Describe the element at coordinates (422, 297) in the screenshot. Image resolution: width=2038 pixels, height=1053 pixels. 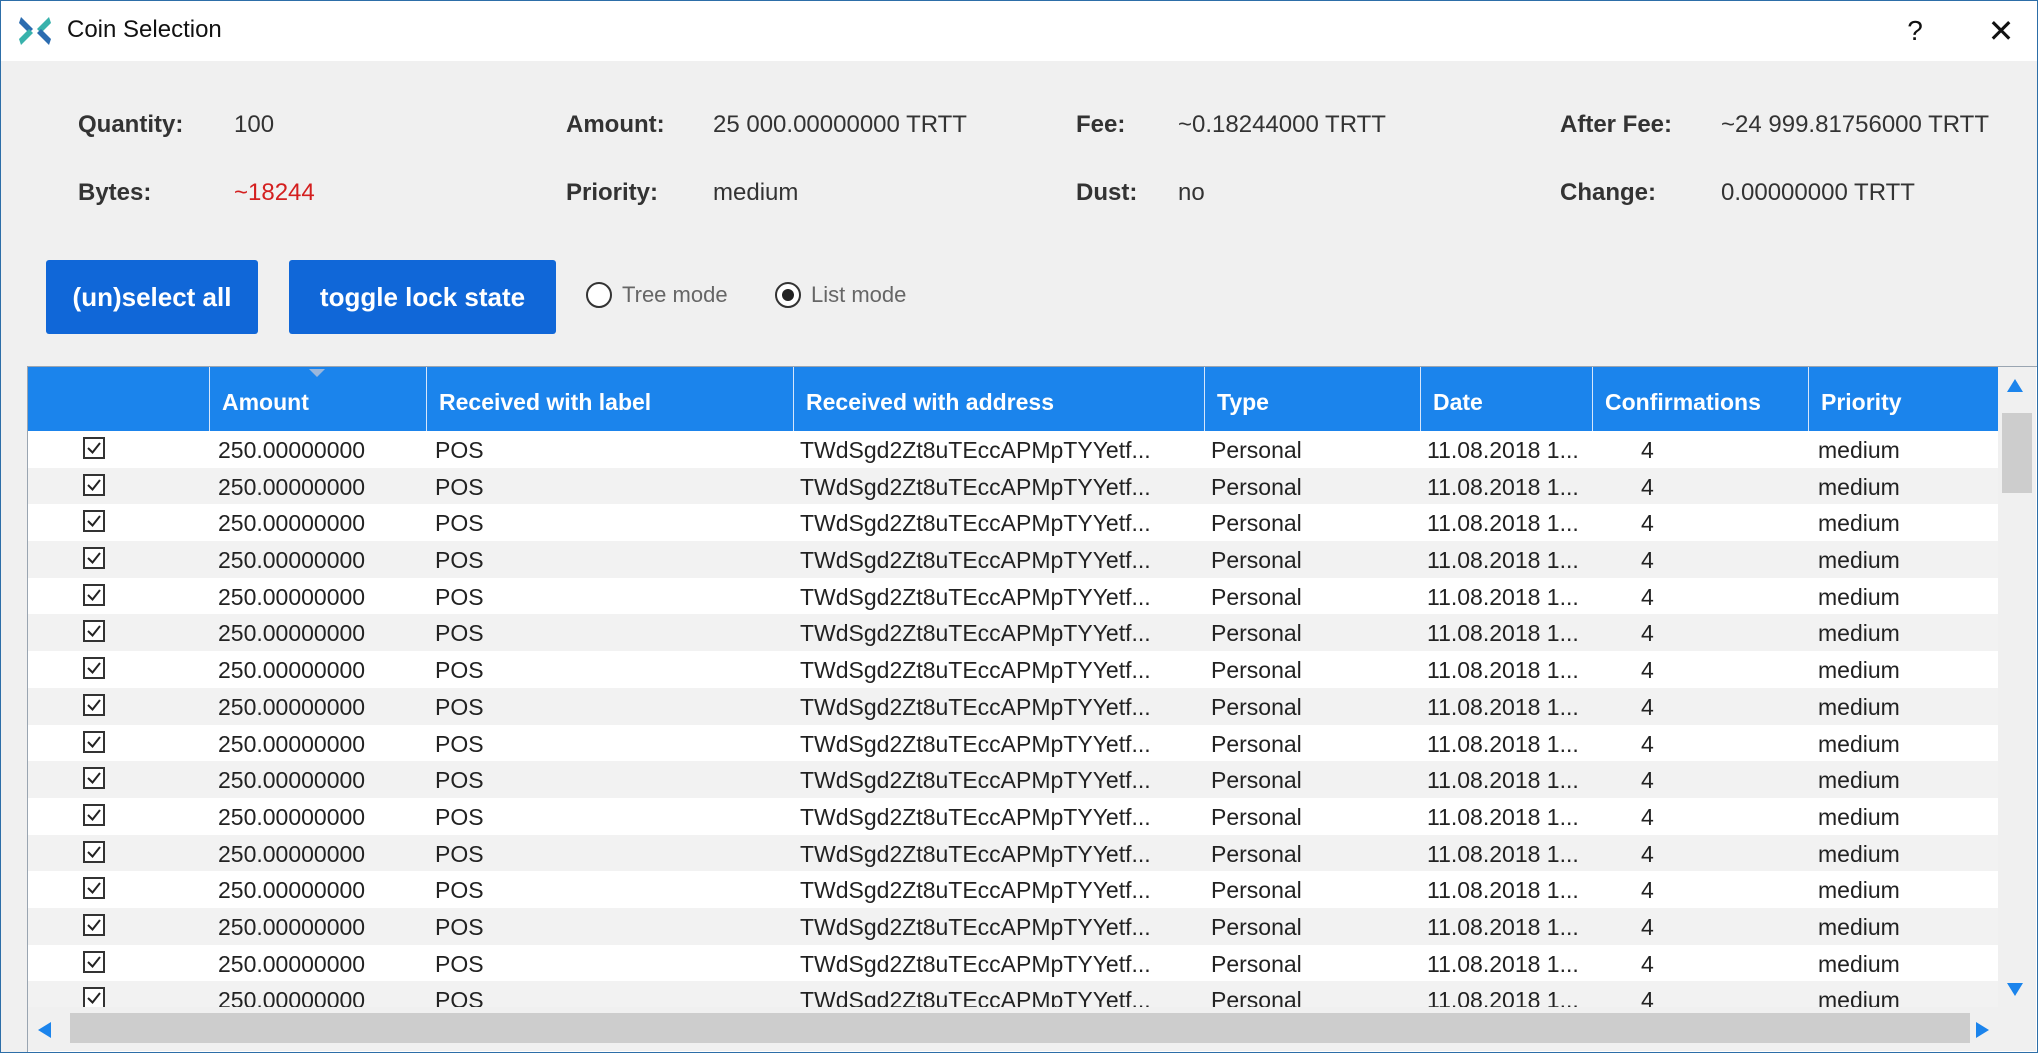
I see `toggle-lock-state-button: toggle lock state` at that location.